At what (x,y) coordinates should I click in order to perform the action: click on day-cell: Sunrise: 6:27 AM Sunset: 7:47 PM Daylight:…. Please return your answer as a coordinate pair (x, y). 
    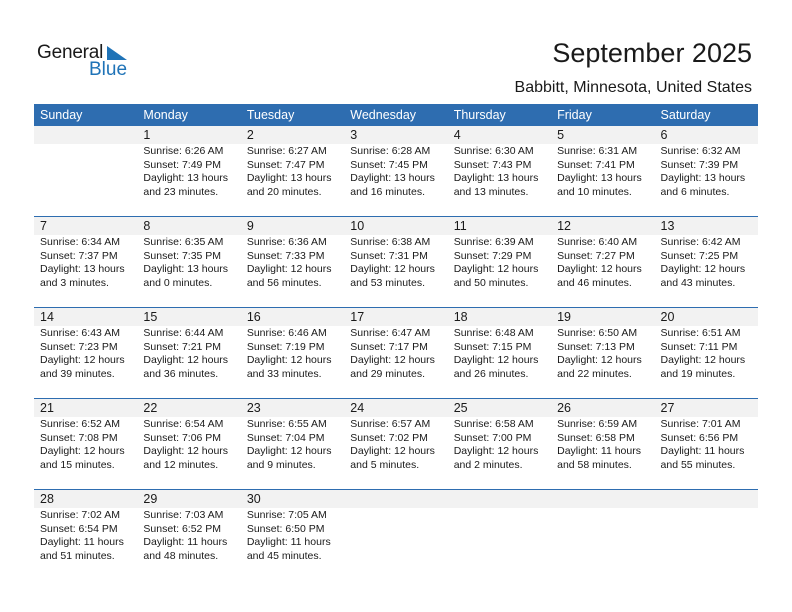
    Looking at the image, I should click on (292, 171).